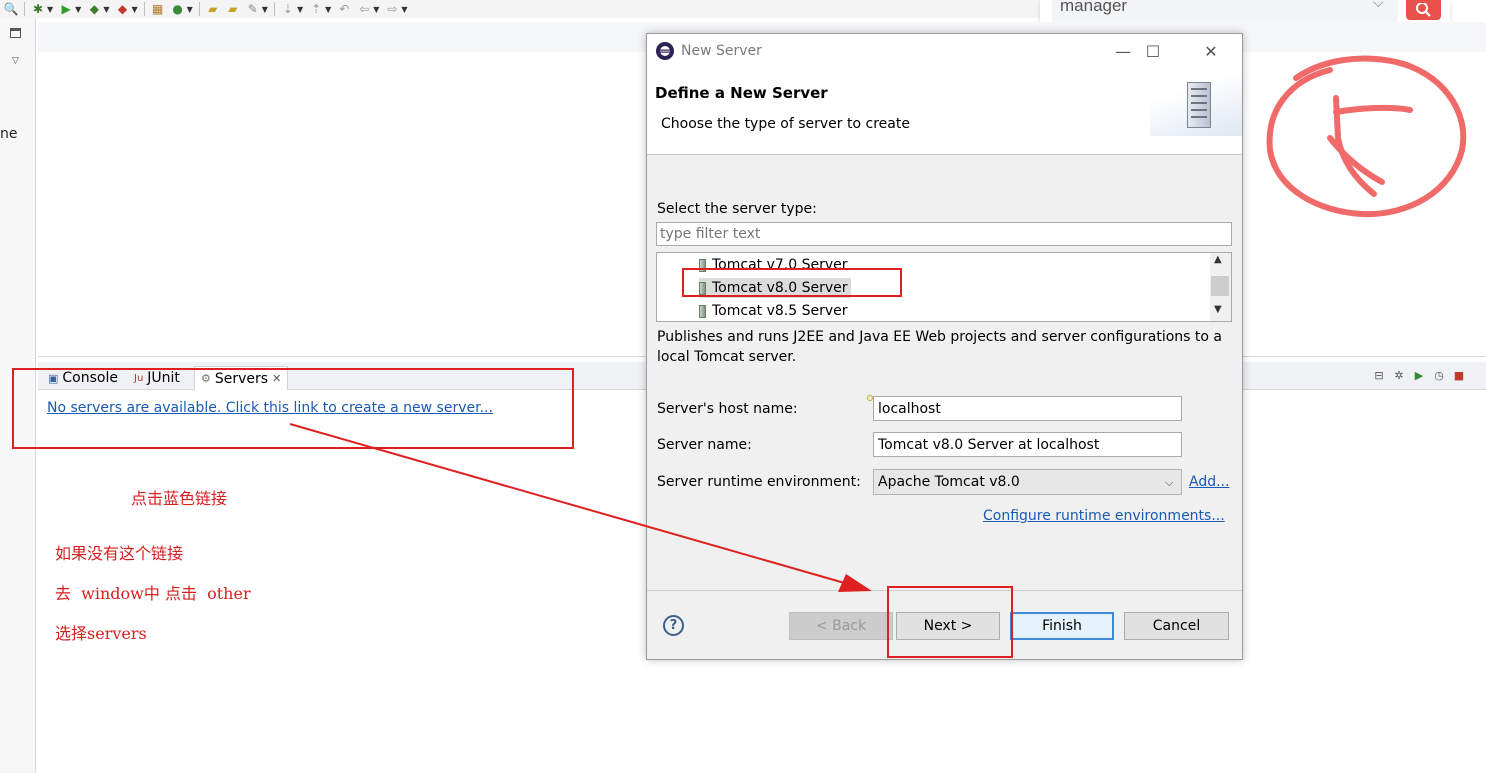 The width and height of the screenshot is (1486, 773). Describe the element at coordinates (580, 507) in the screenshot. I see `annotation-arrow` at that location.